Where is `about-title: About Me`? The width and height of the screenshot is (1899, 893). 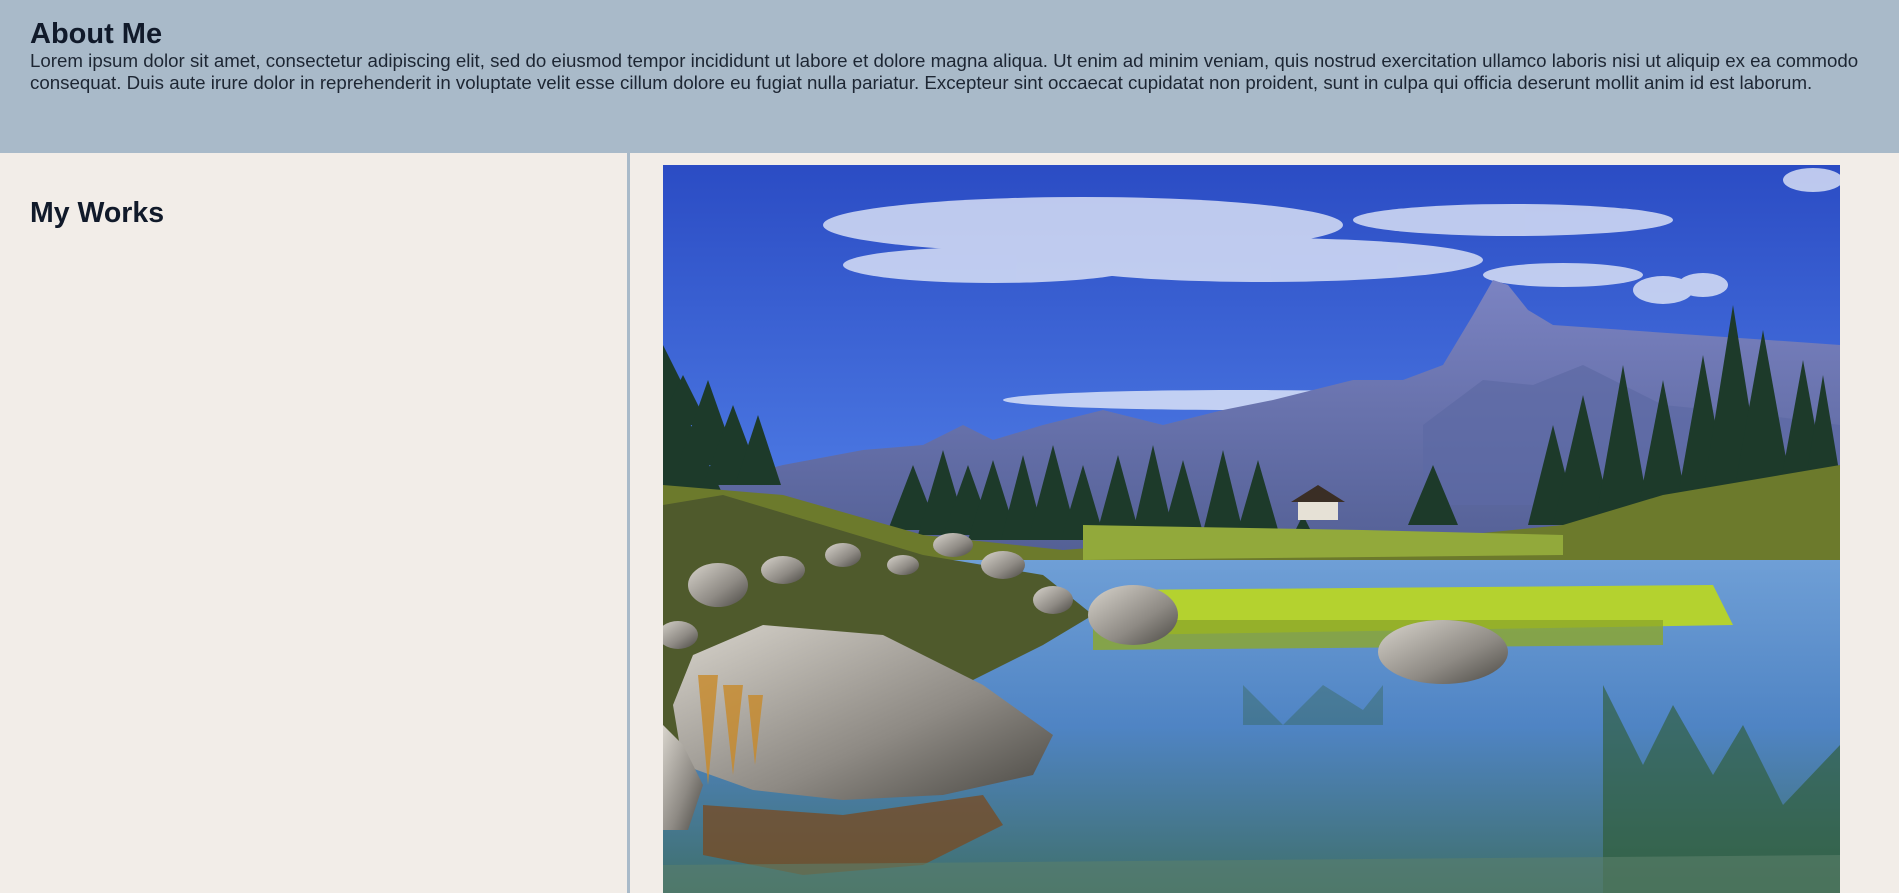 about-title: About Me is located at coordinates (96, 34).